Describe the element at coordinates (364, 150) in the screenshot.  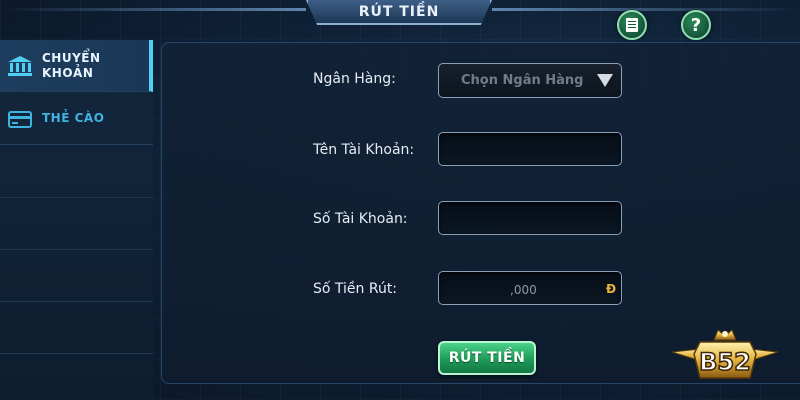
I see `account-name-label: Tên Tài Khoản:` at that location.